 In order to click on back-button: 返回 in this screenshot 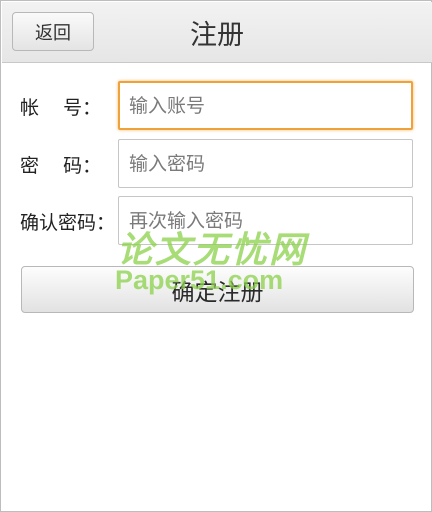, I will do `click(53, 31)`.